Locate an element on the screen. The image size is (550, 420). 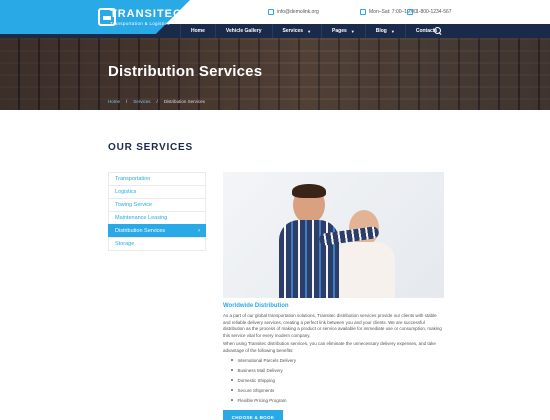
nav-item-pages: Pages ▼ is located at coordinates (343, 31).